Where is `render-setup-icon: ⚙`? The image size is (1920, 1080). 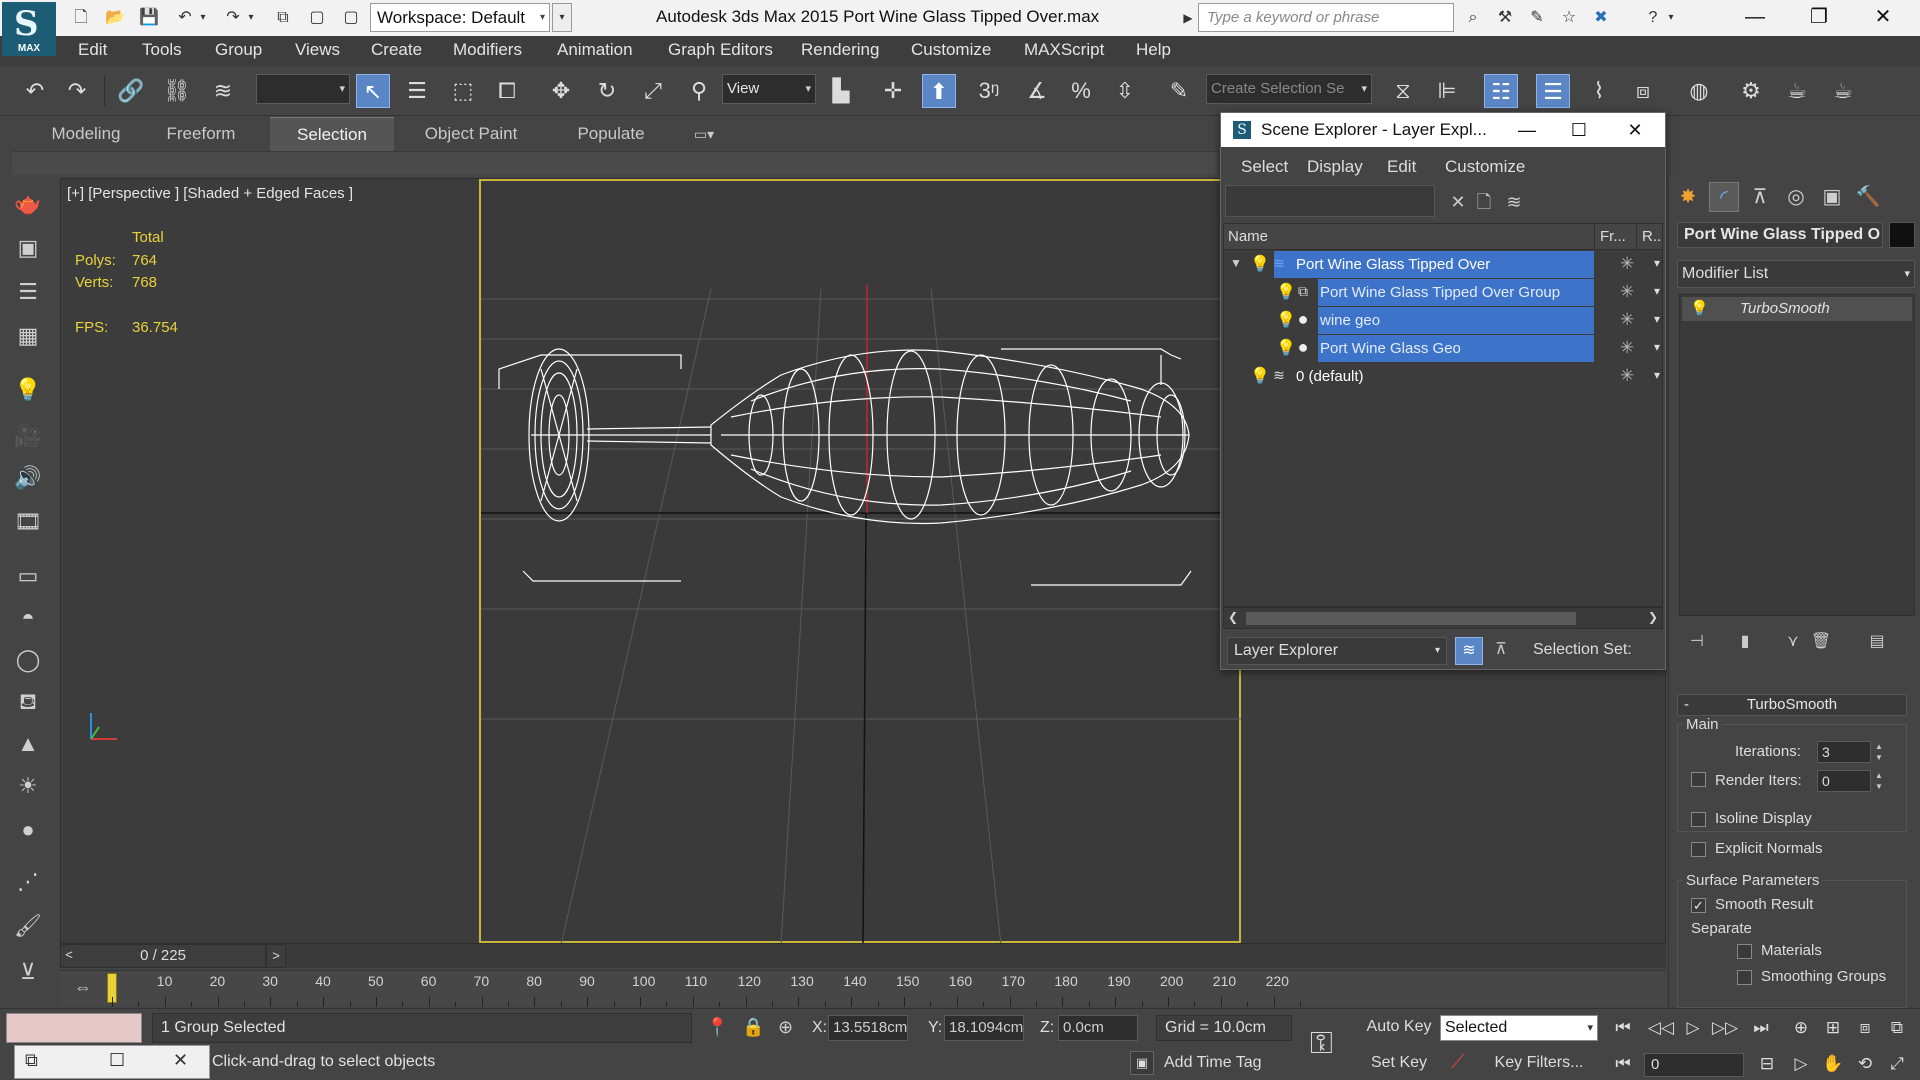
render-setup-icon: ⚙ is located at coordinates (1751, 91).